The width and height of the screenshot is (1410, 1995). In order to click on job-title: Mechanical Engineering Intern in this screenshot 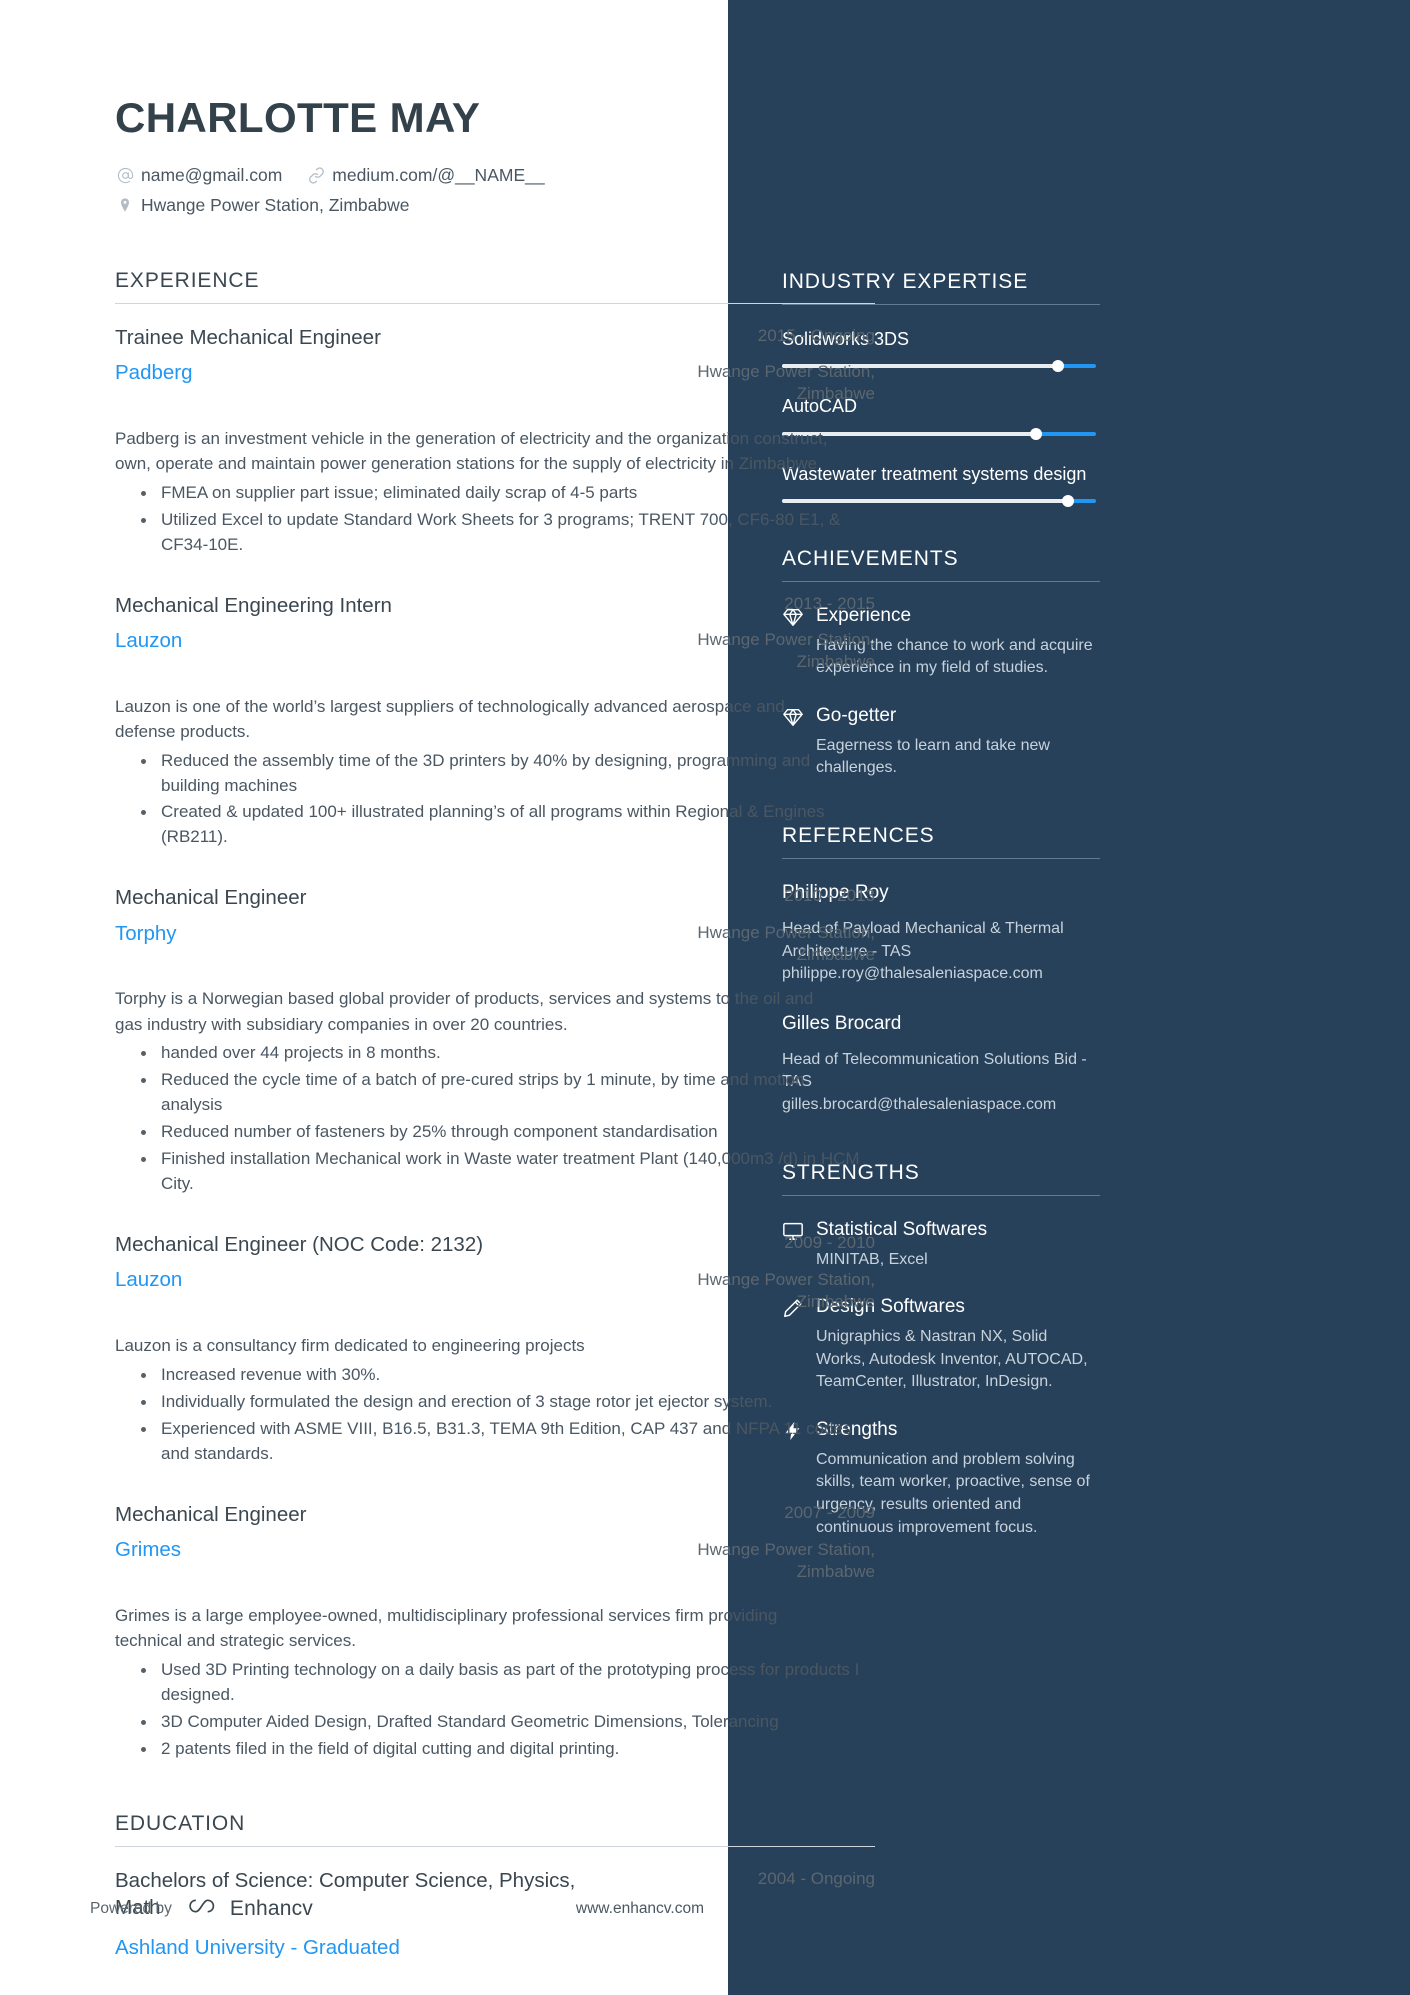, I will do `click(253, 605)`.